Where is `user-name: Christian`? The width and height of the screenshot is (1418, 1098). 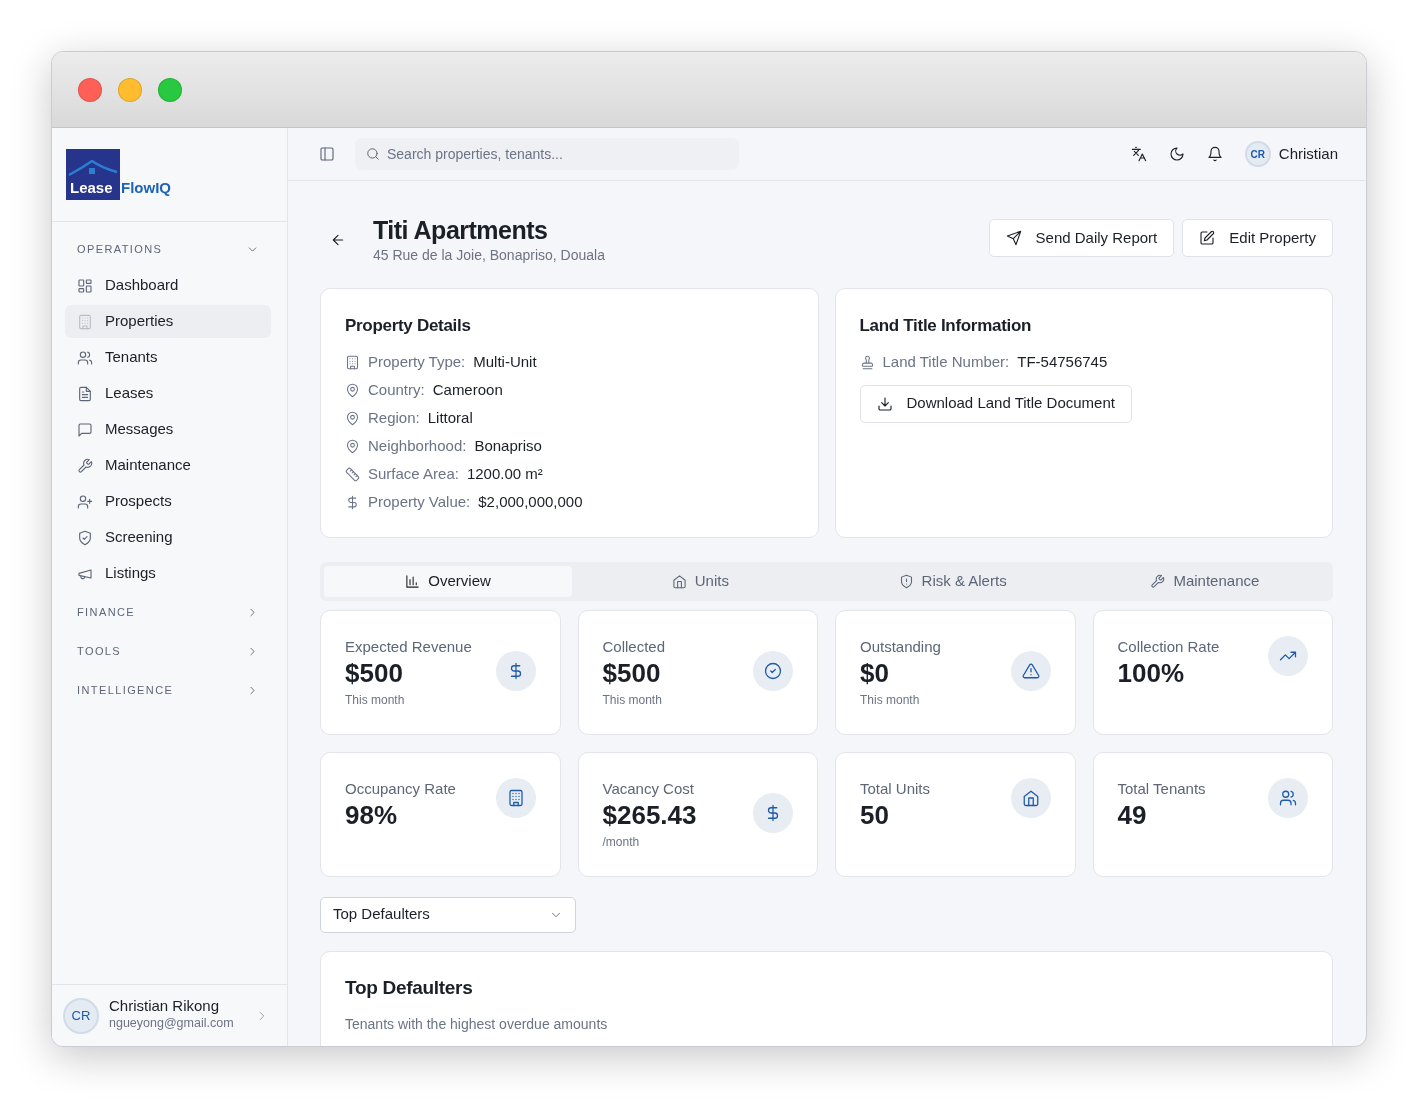
user-name: Christian is located at coordinates (1308, 153).